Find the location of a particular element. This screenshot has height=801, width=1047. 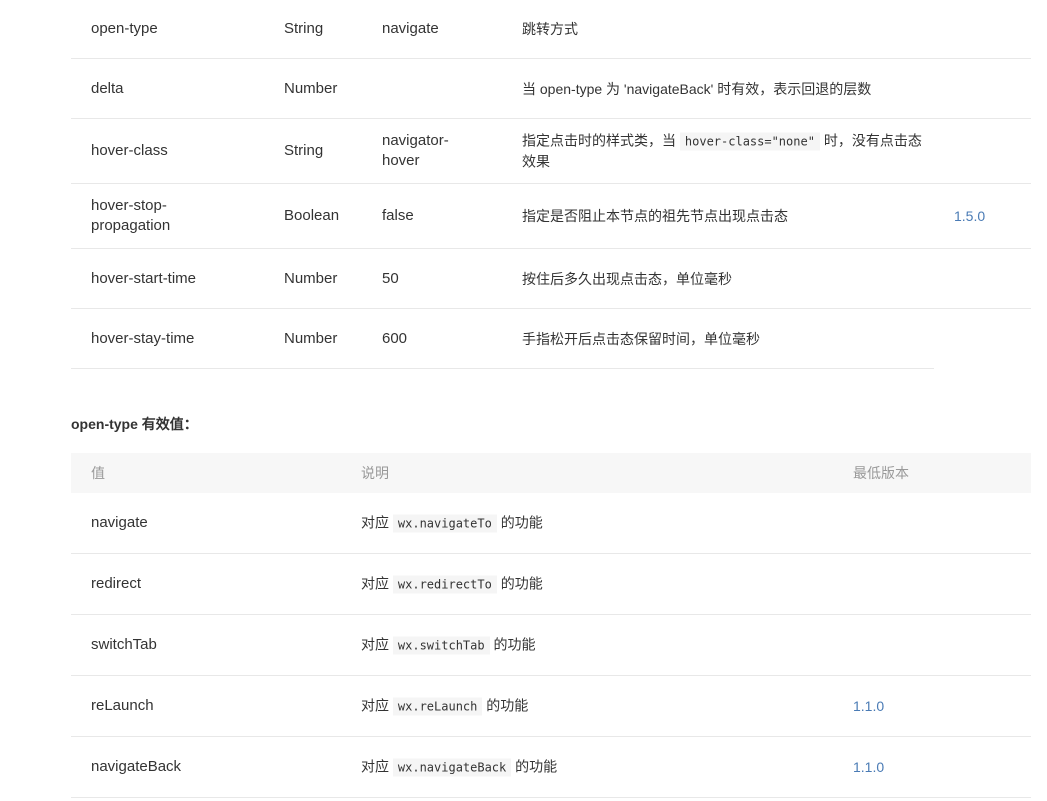

attr-name: hover-stop-propagation is located at coordinates (131, 215).